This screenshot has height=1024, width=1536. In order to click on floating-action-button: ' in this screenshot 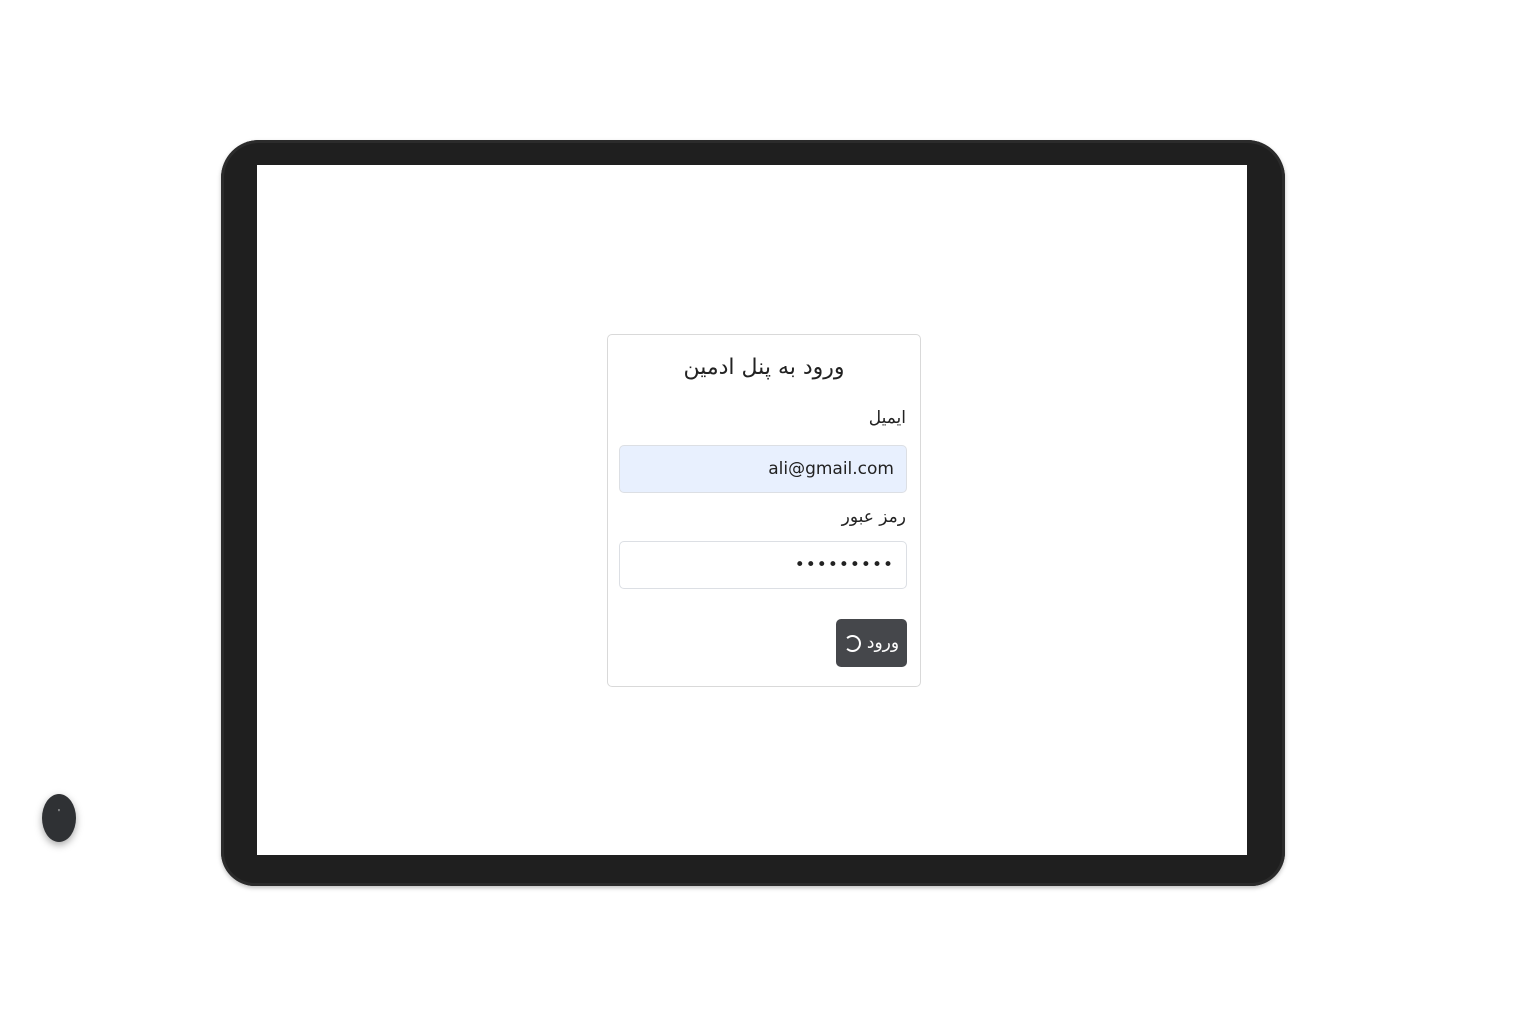, I will do `click(59, 818)`.